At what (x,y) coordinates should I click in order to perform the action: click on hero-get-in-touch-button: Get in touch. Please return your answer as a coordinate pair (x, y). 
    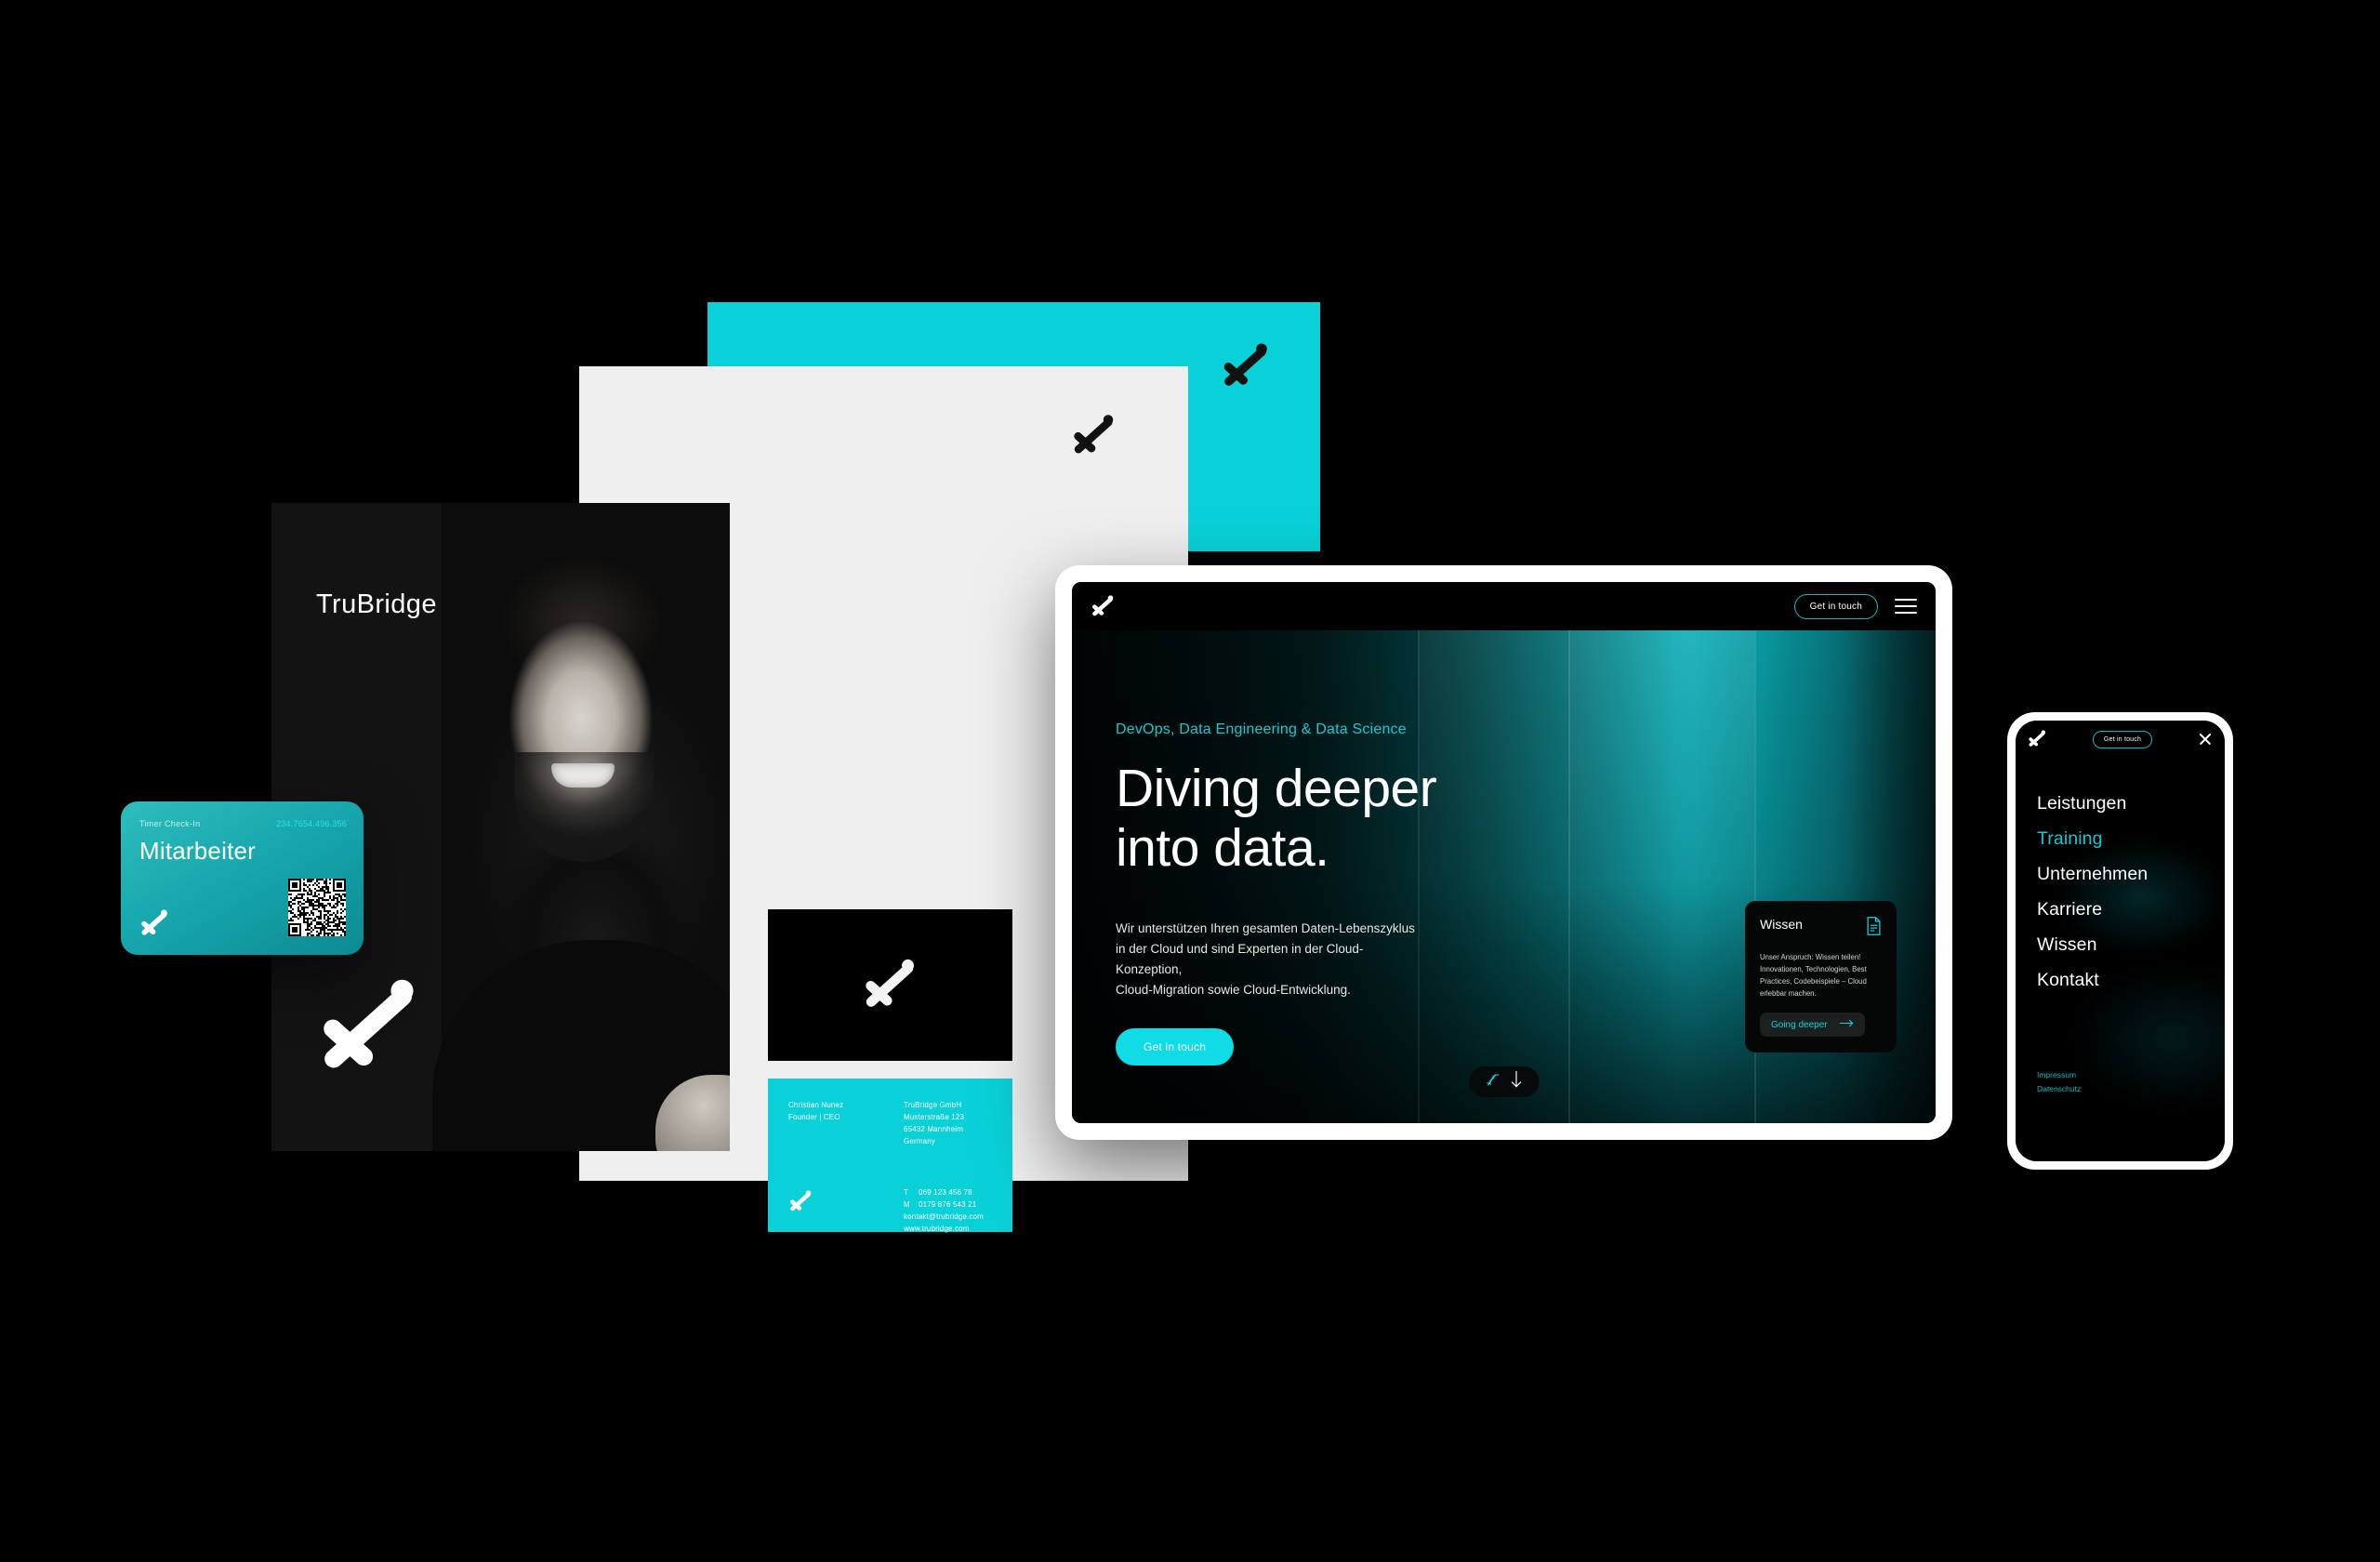
    Looking at the image, I should click on (1175, 1047).